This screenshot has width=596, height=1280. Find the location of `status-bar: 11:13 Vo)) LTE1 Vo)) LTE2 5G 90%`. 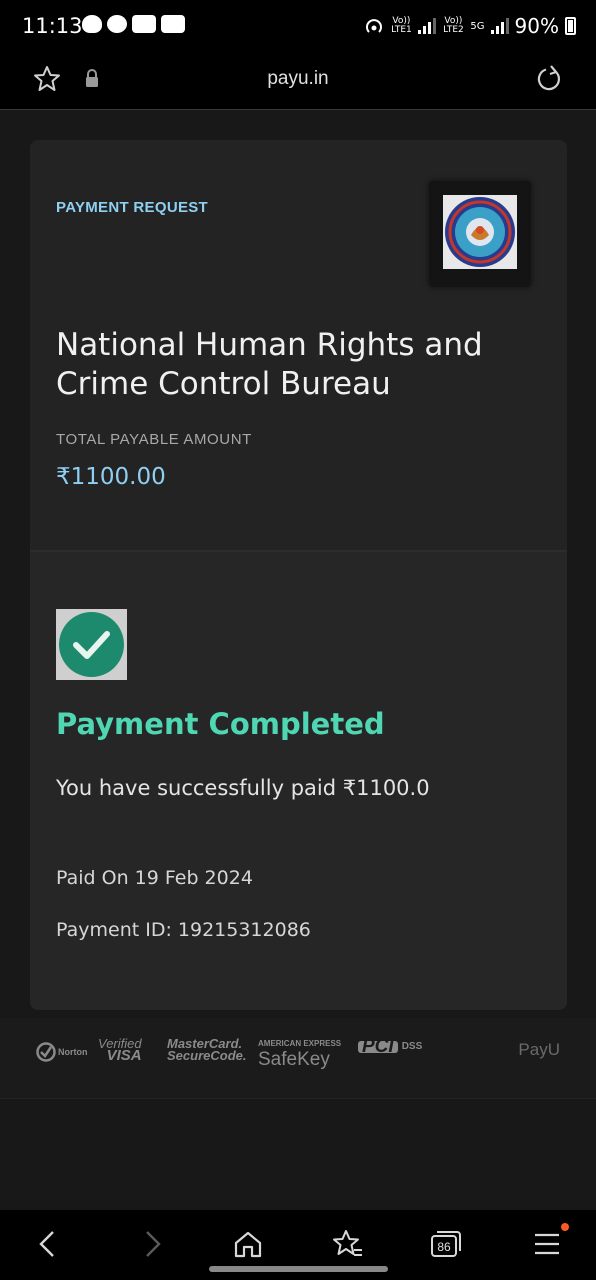

status-bar: 11:13 Vo)) LTE1 Vo)) LTE2 5G 90% is located at coordinates (298, 26).